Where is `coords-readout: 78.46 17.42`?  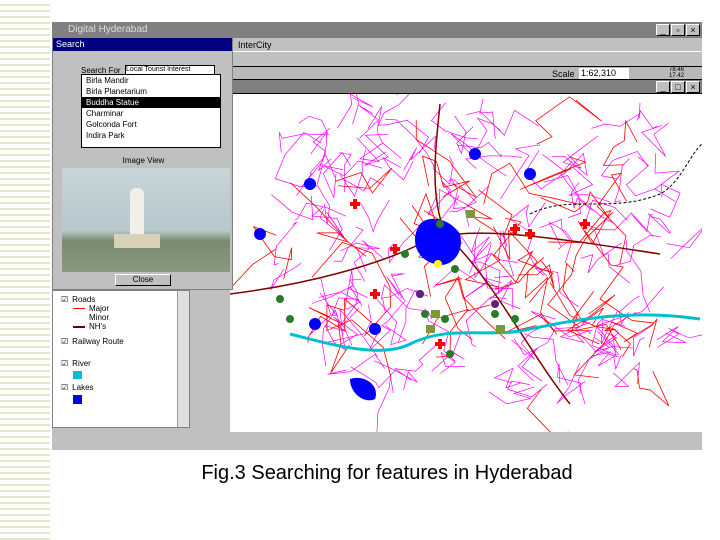 coords-readout: 78.46 17.42 is located at coordinates (677, 73).